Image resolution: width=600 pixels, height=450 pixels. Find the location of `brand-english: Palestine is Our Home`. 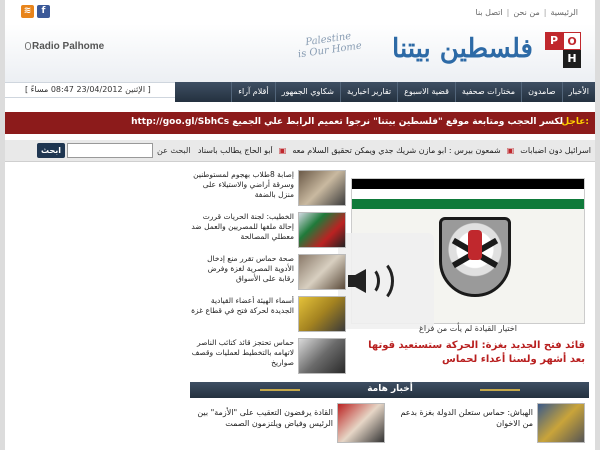

brand-english: Palestine is Our Home is located at coordinates (329, 45).